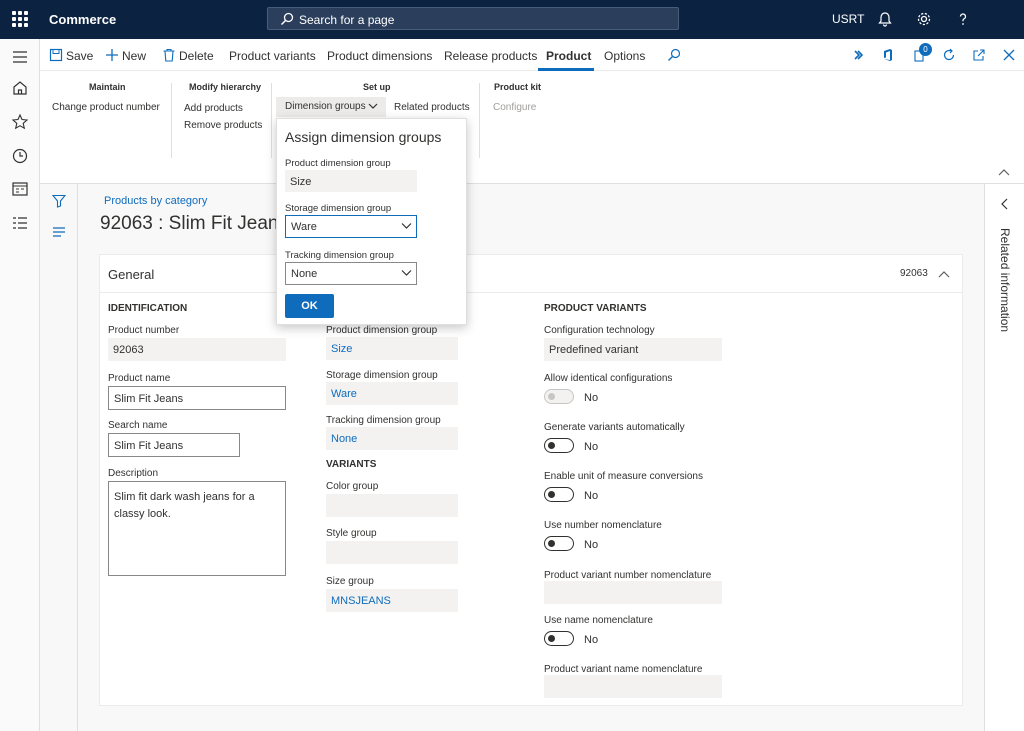  Describe the element at coordinates (885, 19) in the screenshot. I see `bell-icon` at that location.